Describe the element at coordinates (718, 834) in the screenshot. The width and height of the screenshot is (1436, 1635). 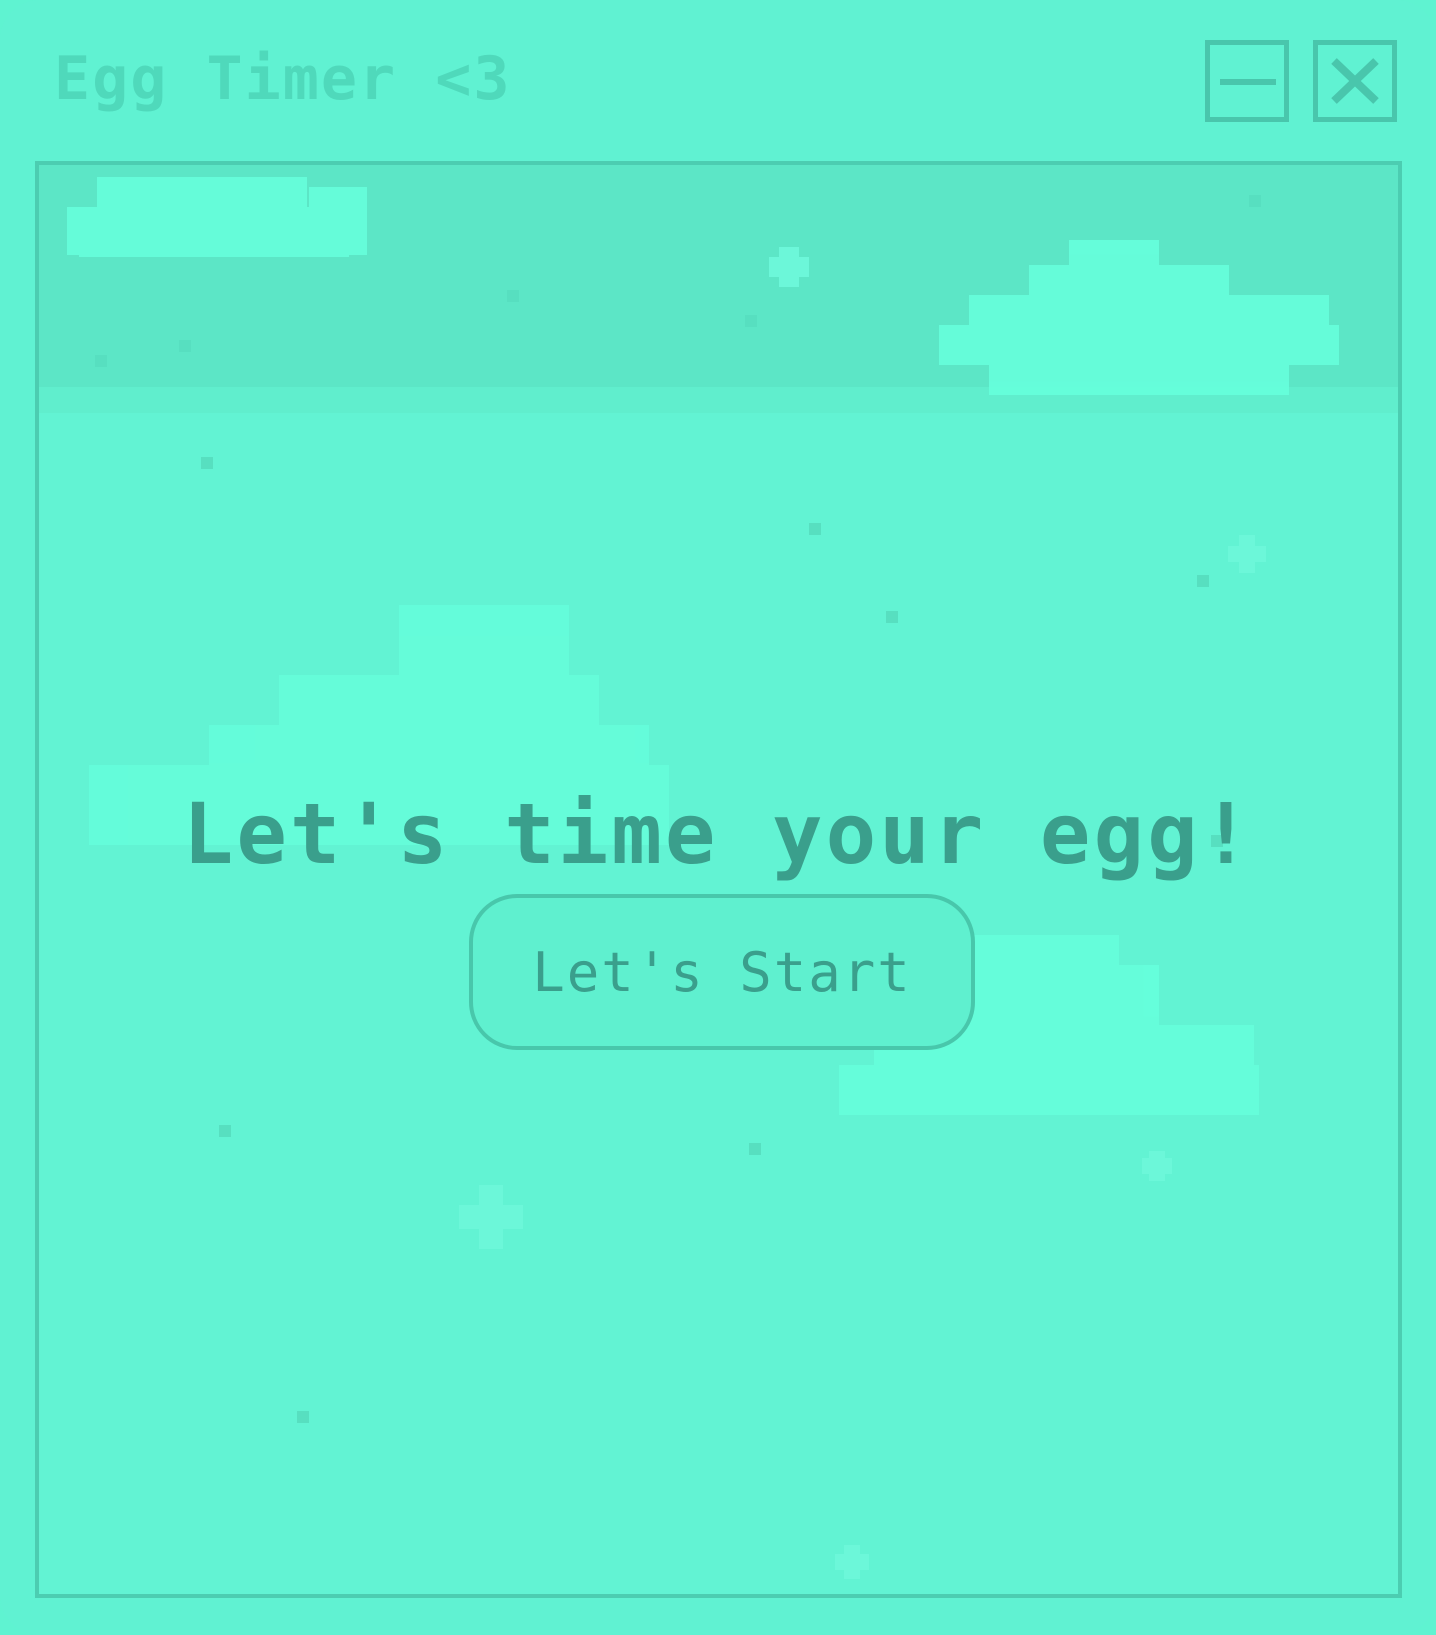
I see `page-heading: Let's time your egg!` at that location.